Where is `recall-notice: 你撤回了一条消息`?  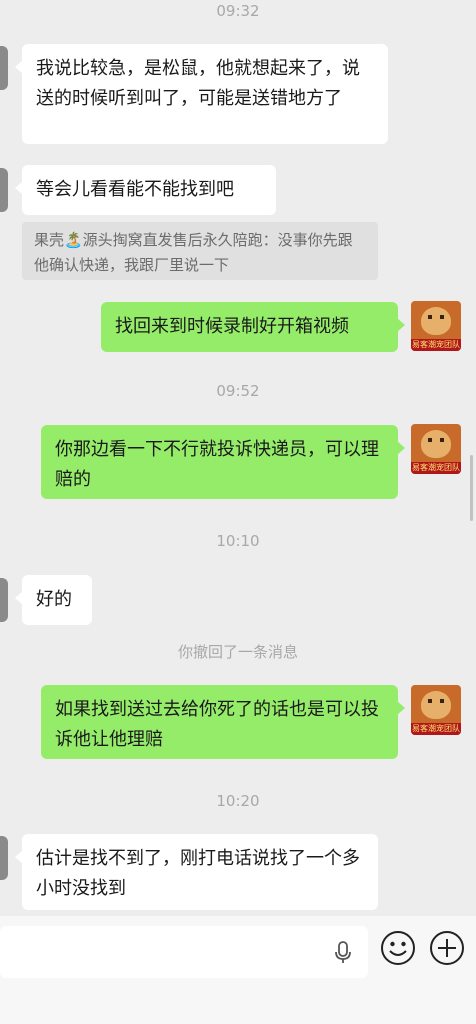 recall-notice: 你撤回了一条消息 is located at coordinates (237, 652).